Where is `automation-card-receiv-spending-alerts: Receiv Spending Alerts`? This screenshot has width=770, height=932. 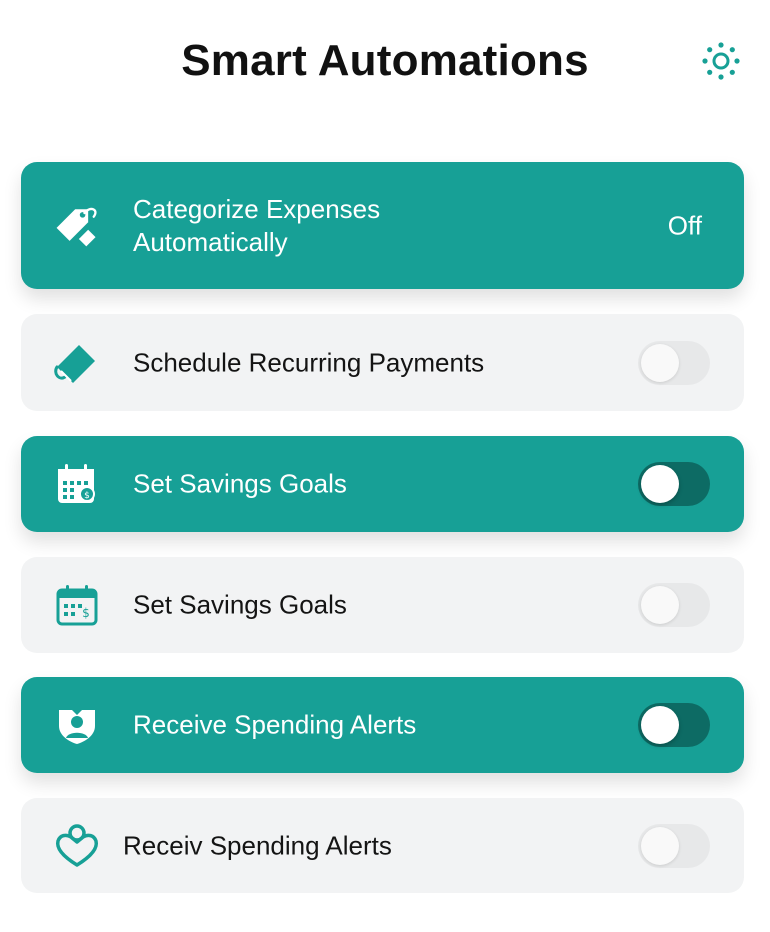
automation-card-receiv-spending-alerts: Receiv Spending Alerts is located at coordinates (382, 845).